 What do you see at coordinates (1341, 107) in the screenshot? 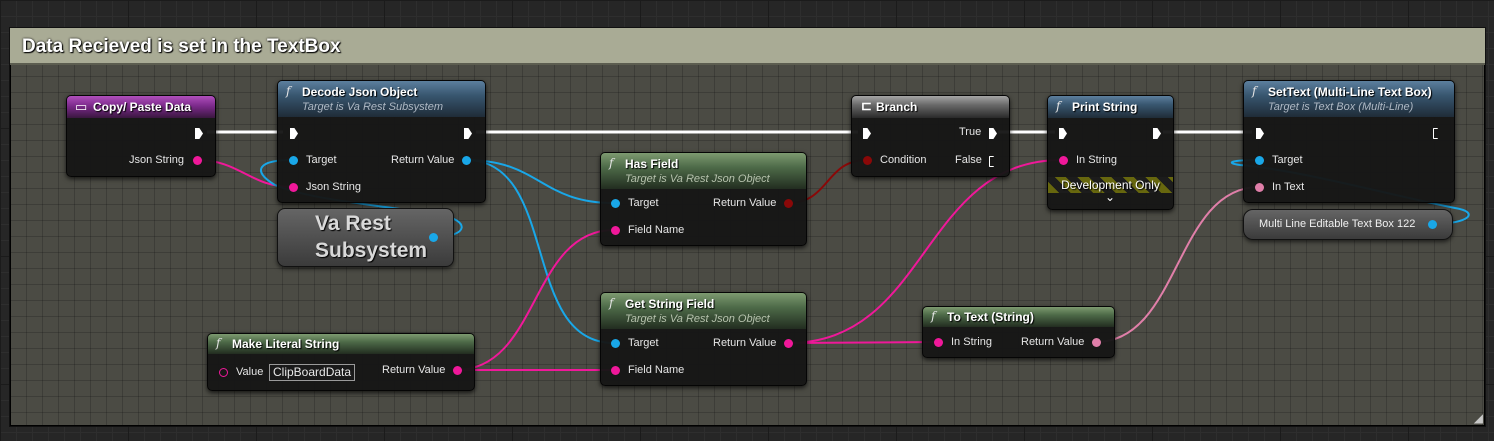
I see `node-subtitle: Target is Text Box (Multi-Line)` at bounding box center [1341, 107].